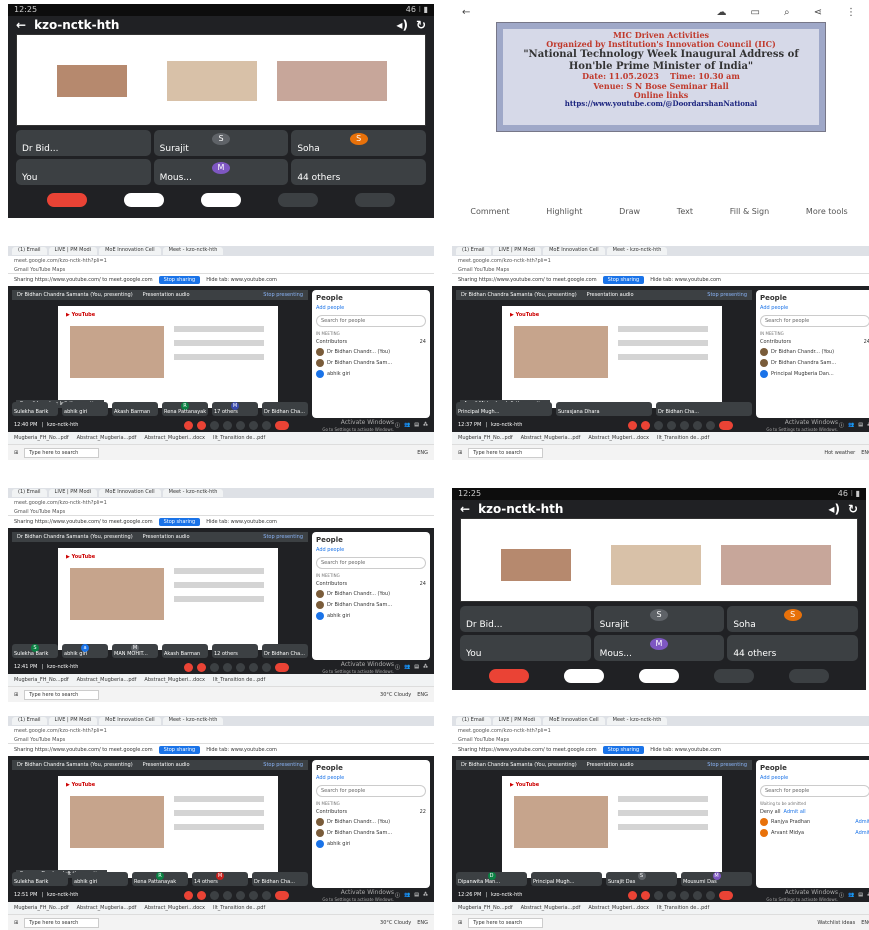 This screenshot has height=930, width=869. Describe the element at coordinates (834, 509) in the screenshot. I see `speaker-icon: ◂)` at that location.